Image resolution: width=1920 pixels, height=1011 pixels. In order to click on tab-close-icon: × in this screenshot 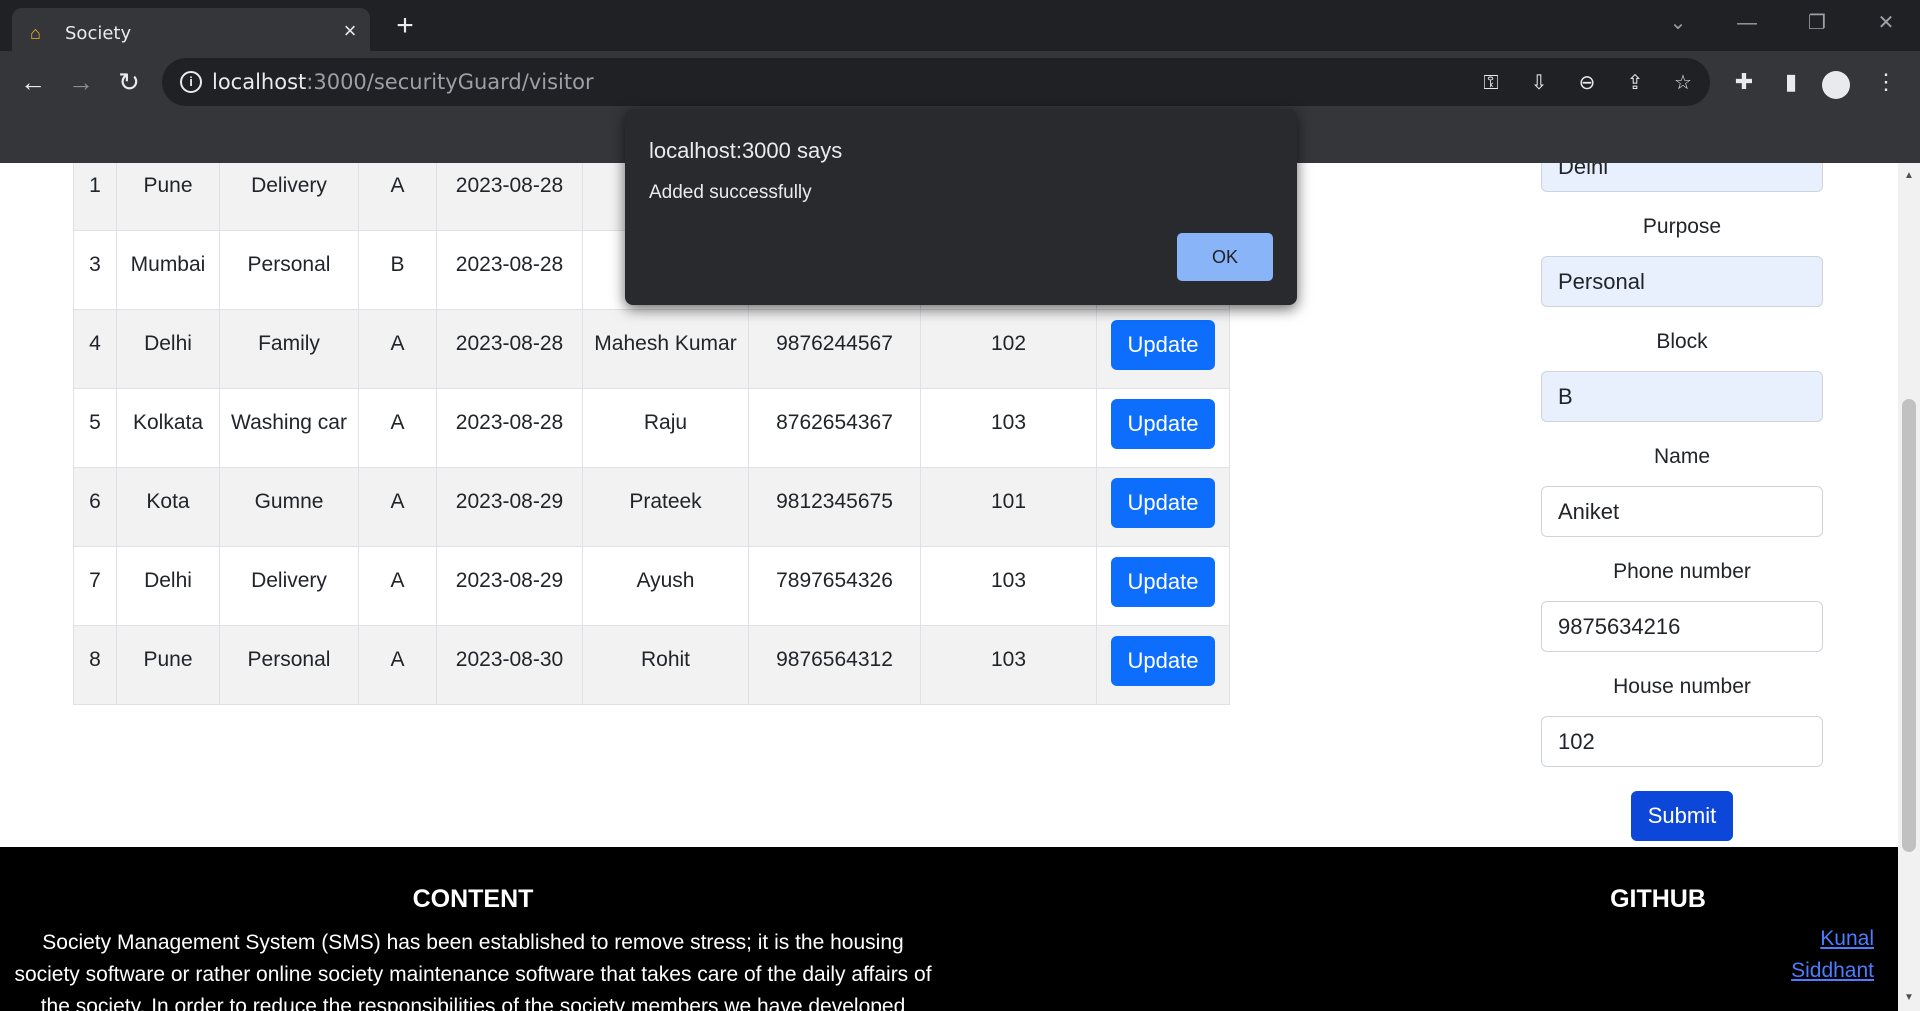, I will do `click(350, 31)`.